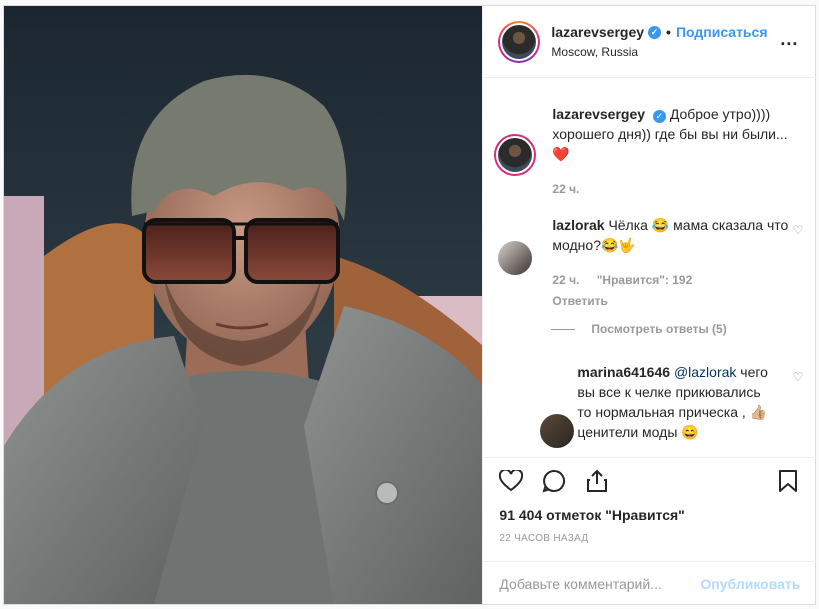 This screenshot has height=609, width=819. What do you see at coordinates (543, 538) in the screenshot?
I see `posted-time: 22 ЧАСОВ НАЗАД` at bounding box center [543, 538].